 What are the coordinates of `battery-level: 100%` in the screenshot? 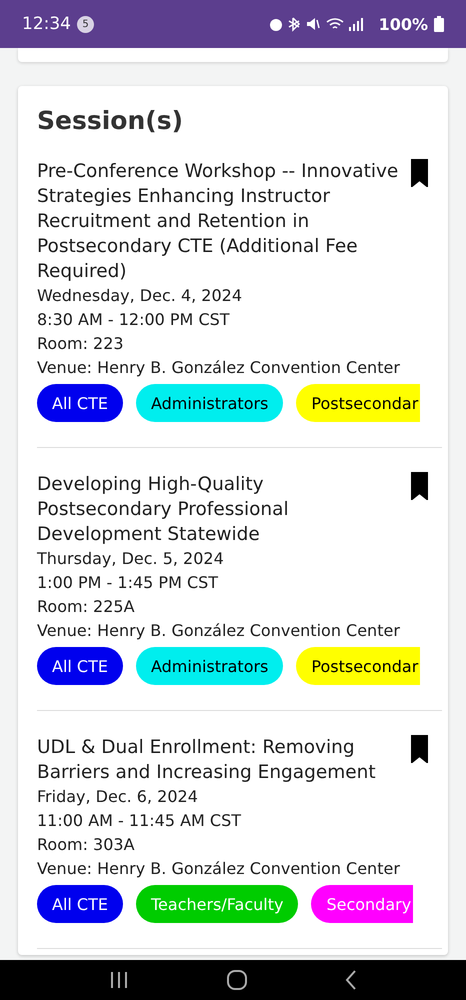 It's located at (403, 24).